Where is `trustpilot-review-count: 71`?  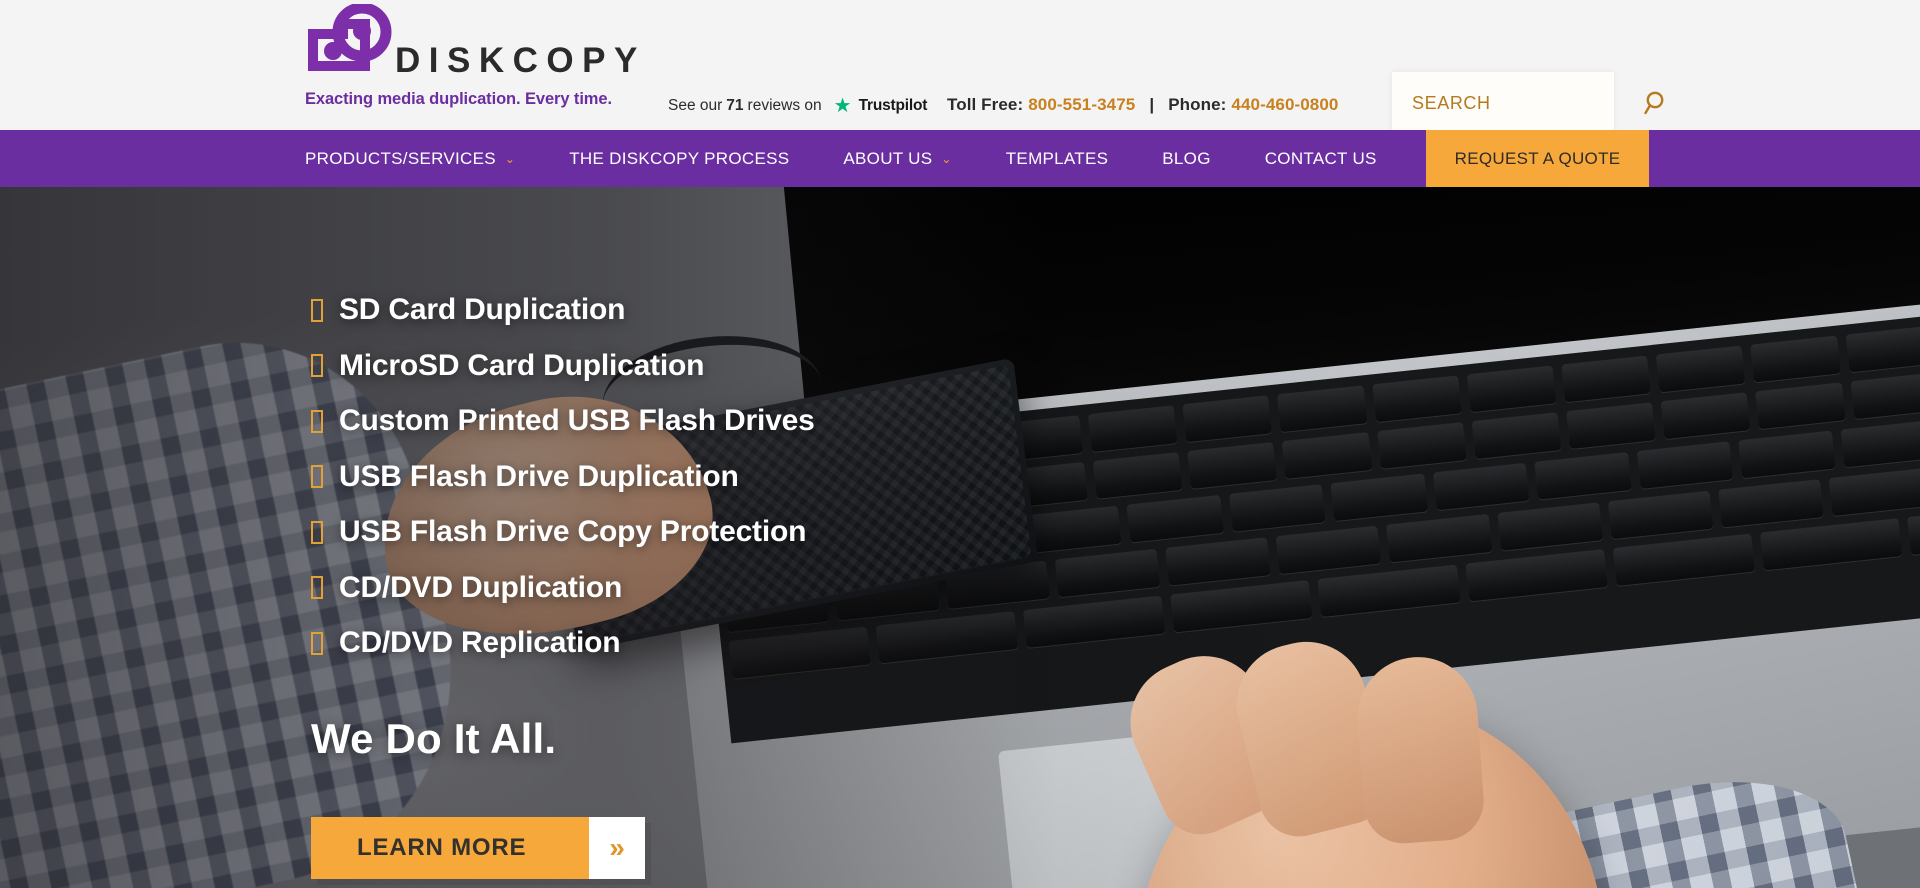
trustpilot-review-count: 71 is located at coordinates (735, 105).